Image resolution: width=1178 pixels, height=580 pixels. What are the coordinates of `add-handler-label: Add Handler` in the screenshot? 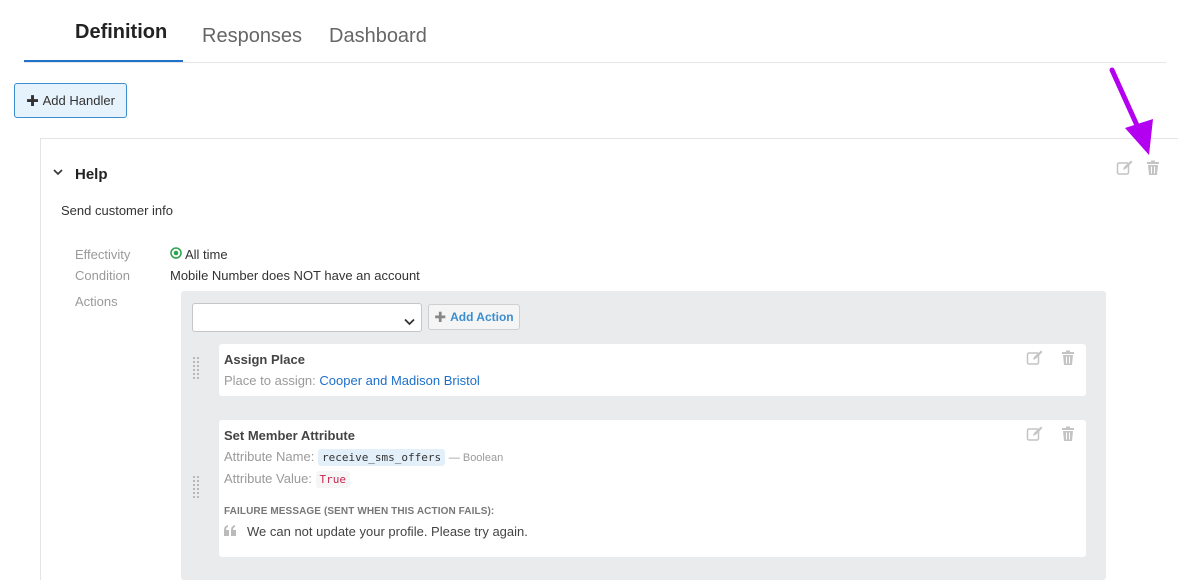 It's located at (78, 100).